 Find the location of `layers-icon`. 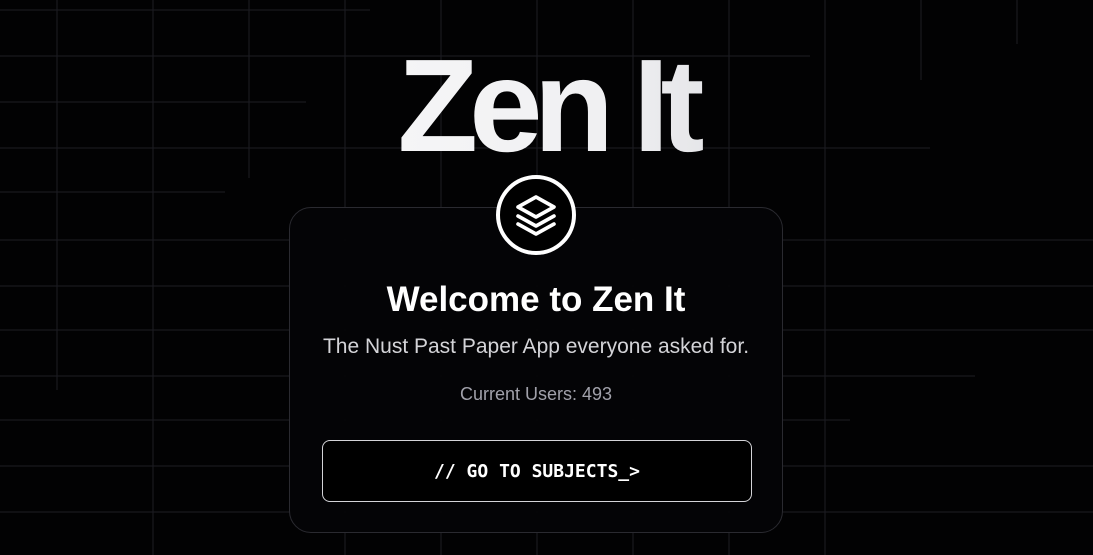

layers-icon is located at coordinates (536, 215).